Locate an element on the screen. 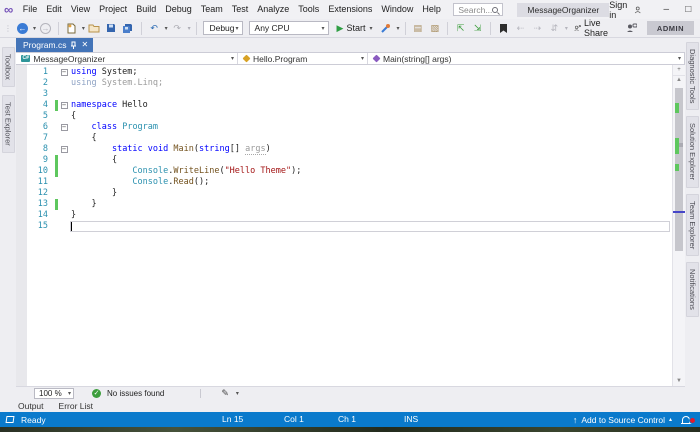 This screenshot has height=432, width=700. code-text: Console.Read(); is located at coordinates (371, 182).